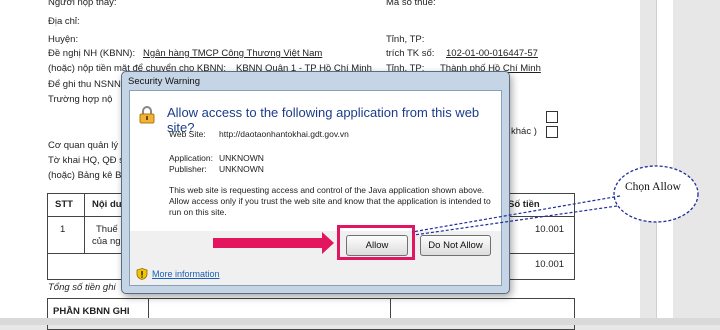 The width and height of the screenshot is (720, 330). What do you see at coordinates (653, 187) in the screenshot?
I see `callout-text: Chọn Allow` at bounding box center [653, 187].